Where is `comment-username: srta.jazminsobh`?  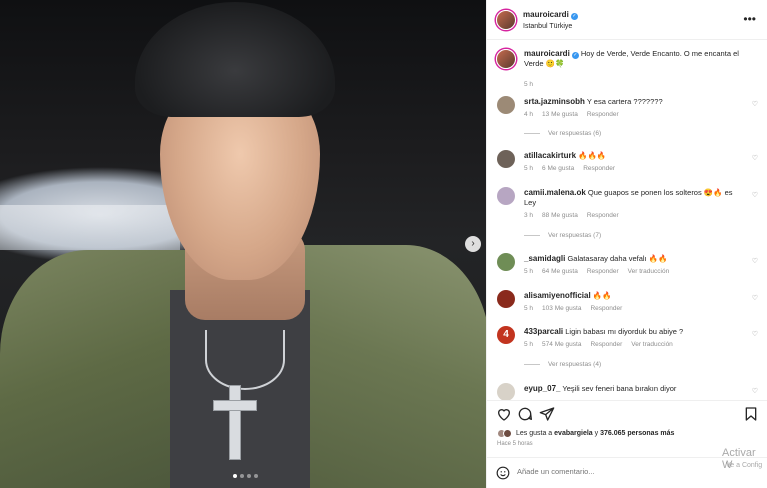 comment-username: srta.jazminsobh is located at coordinates (554, 101).